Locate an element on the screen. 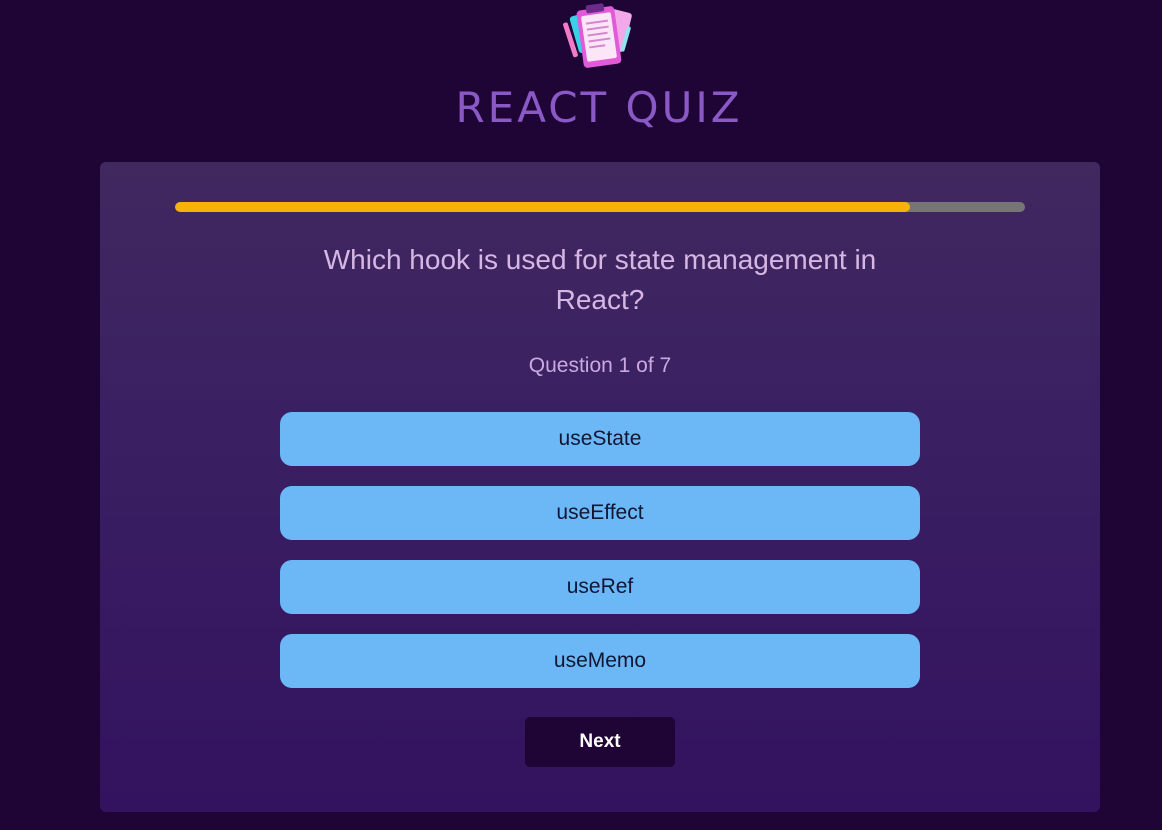  answer-option: useMemo is located at coordinates (600, 661).